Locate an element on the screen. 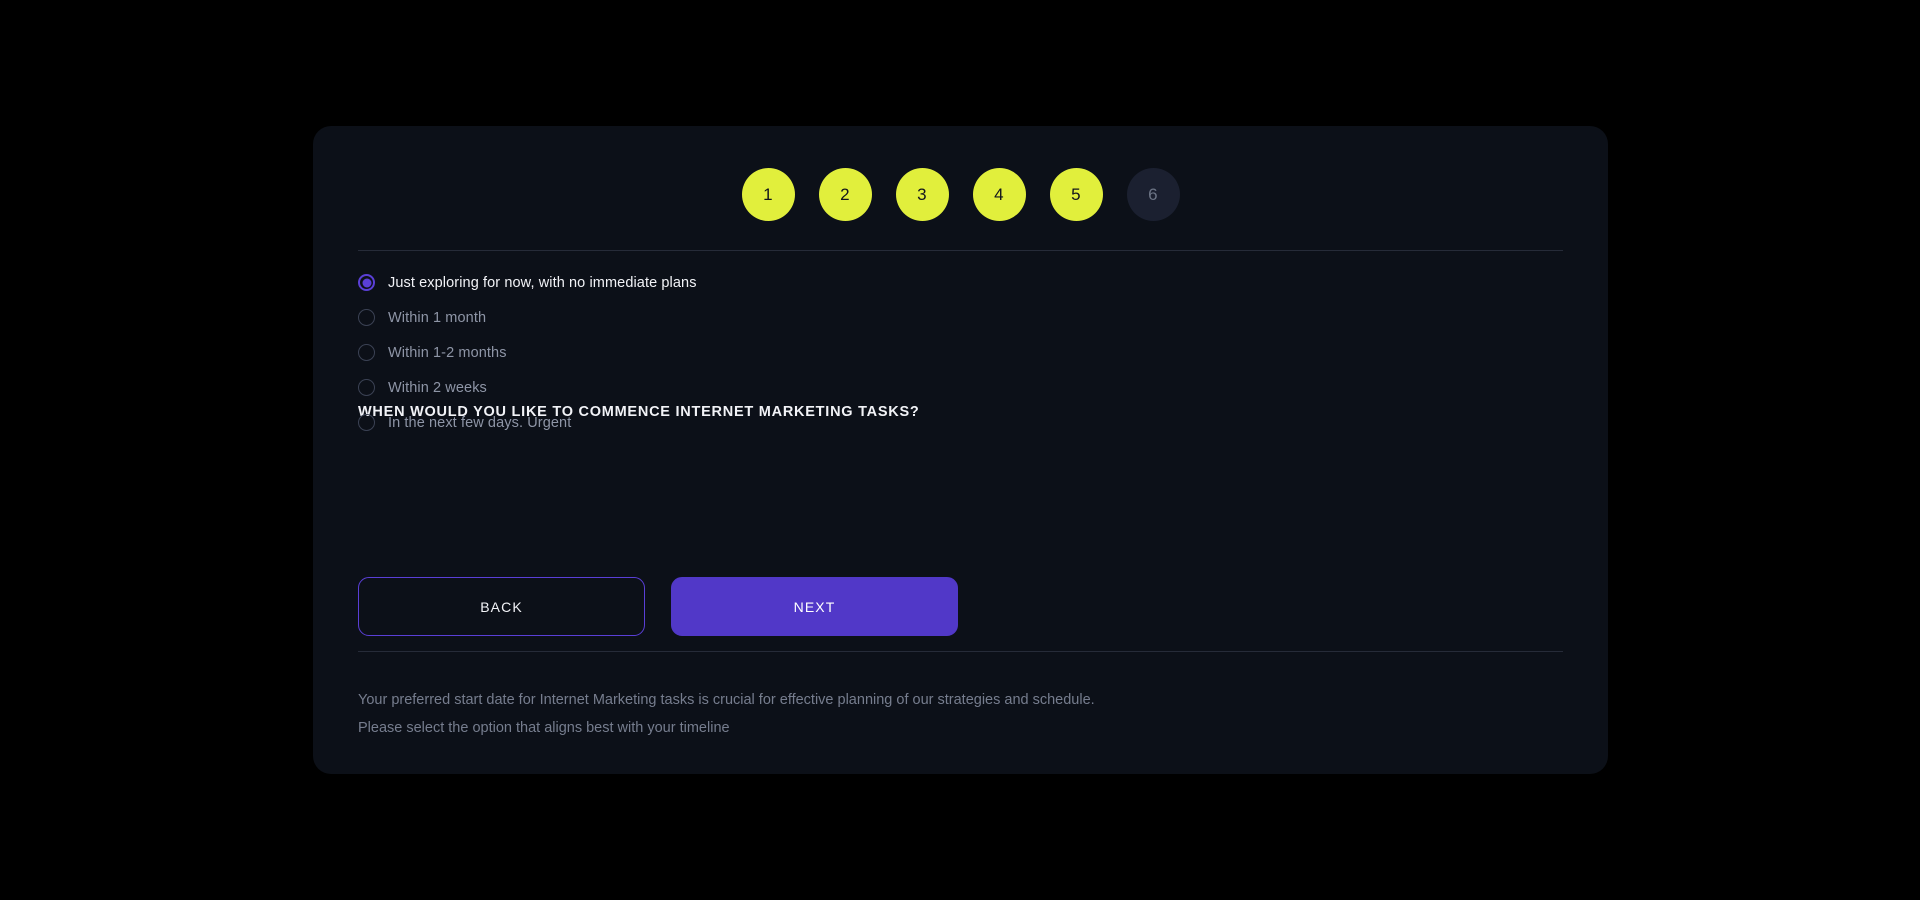  option-within-2-weeks: Within 2 weeks is located at coordinates (908, 387).